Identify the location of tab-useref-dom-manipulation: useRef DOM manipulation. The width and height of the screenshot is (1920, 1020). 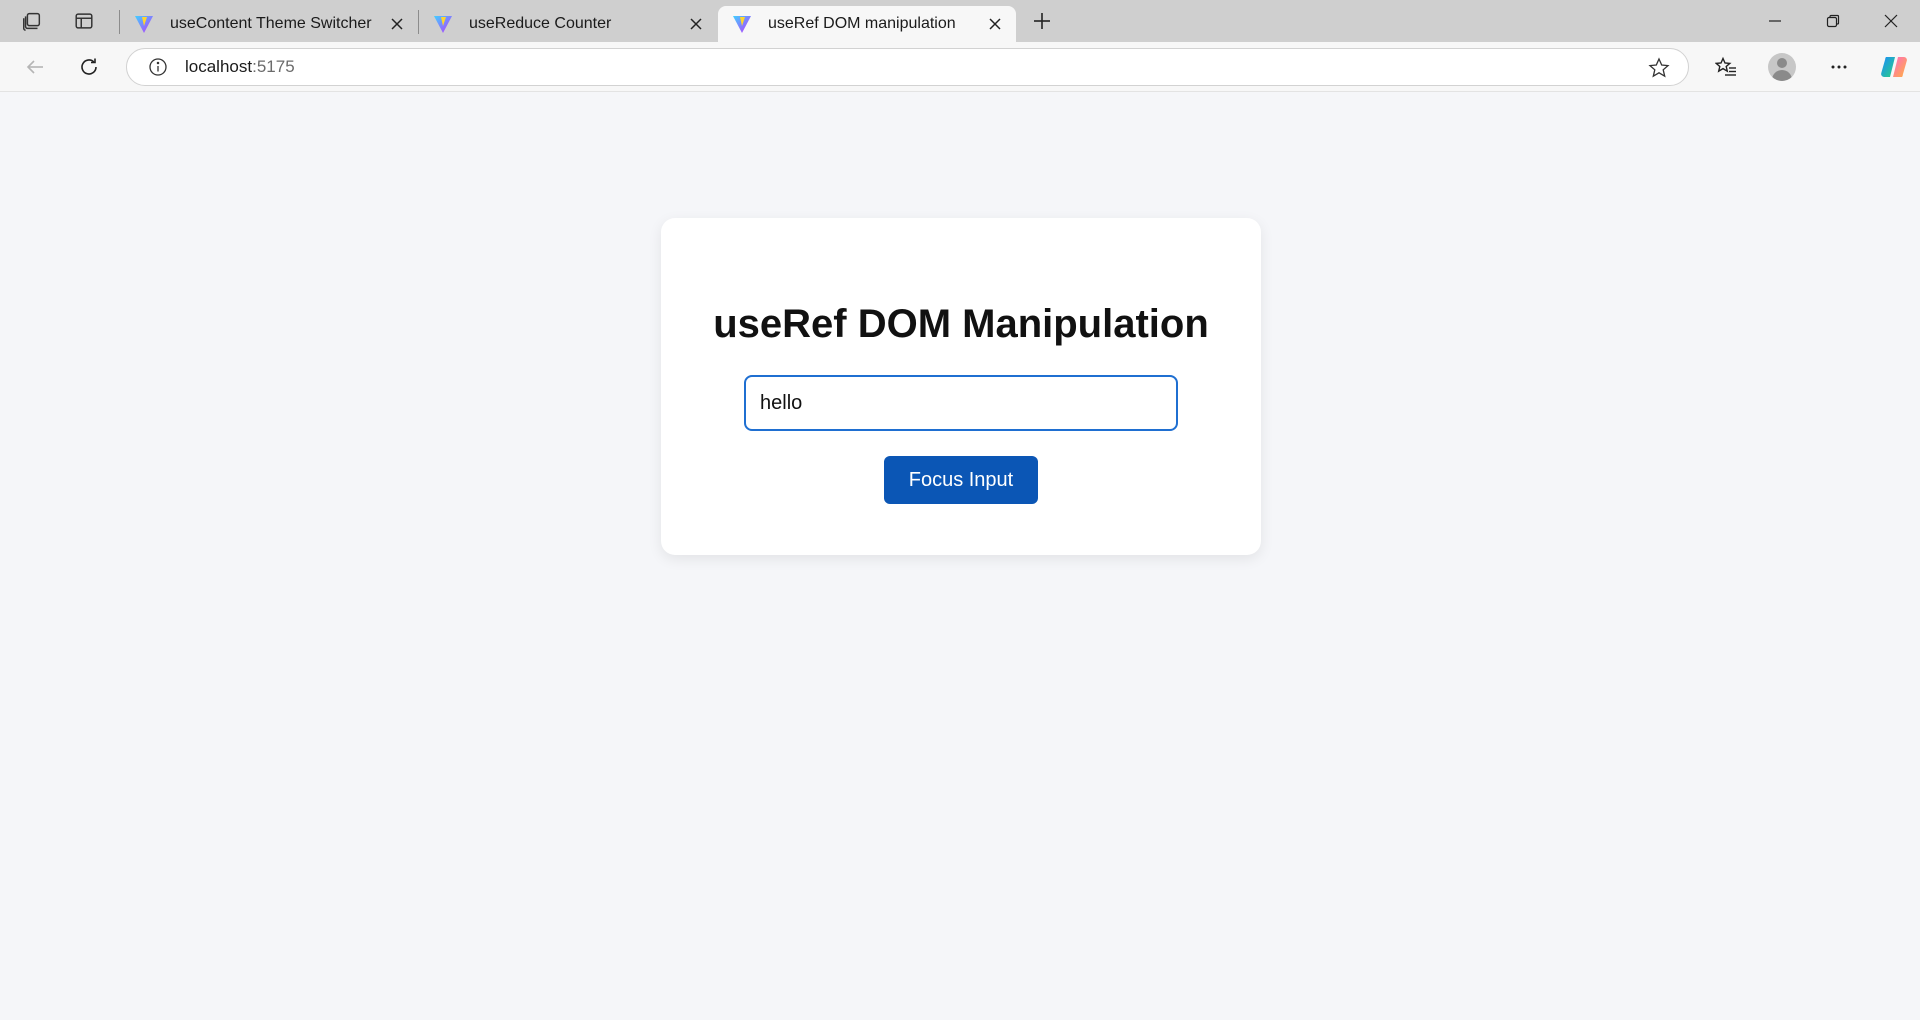
(867, 24).